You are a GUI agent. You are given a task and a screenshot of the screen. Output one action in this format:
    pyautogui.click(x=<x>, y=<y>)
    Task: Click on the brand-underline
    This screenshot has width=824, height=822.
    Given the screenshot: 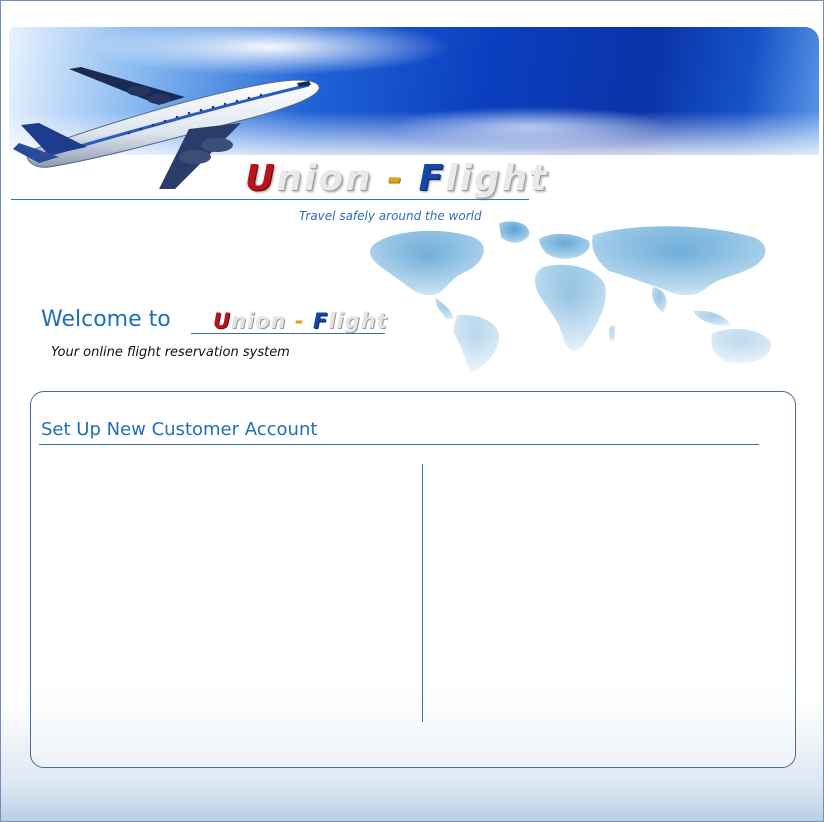 What is the action you would take?
    pyautogui.click(x=270, y=199)
    